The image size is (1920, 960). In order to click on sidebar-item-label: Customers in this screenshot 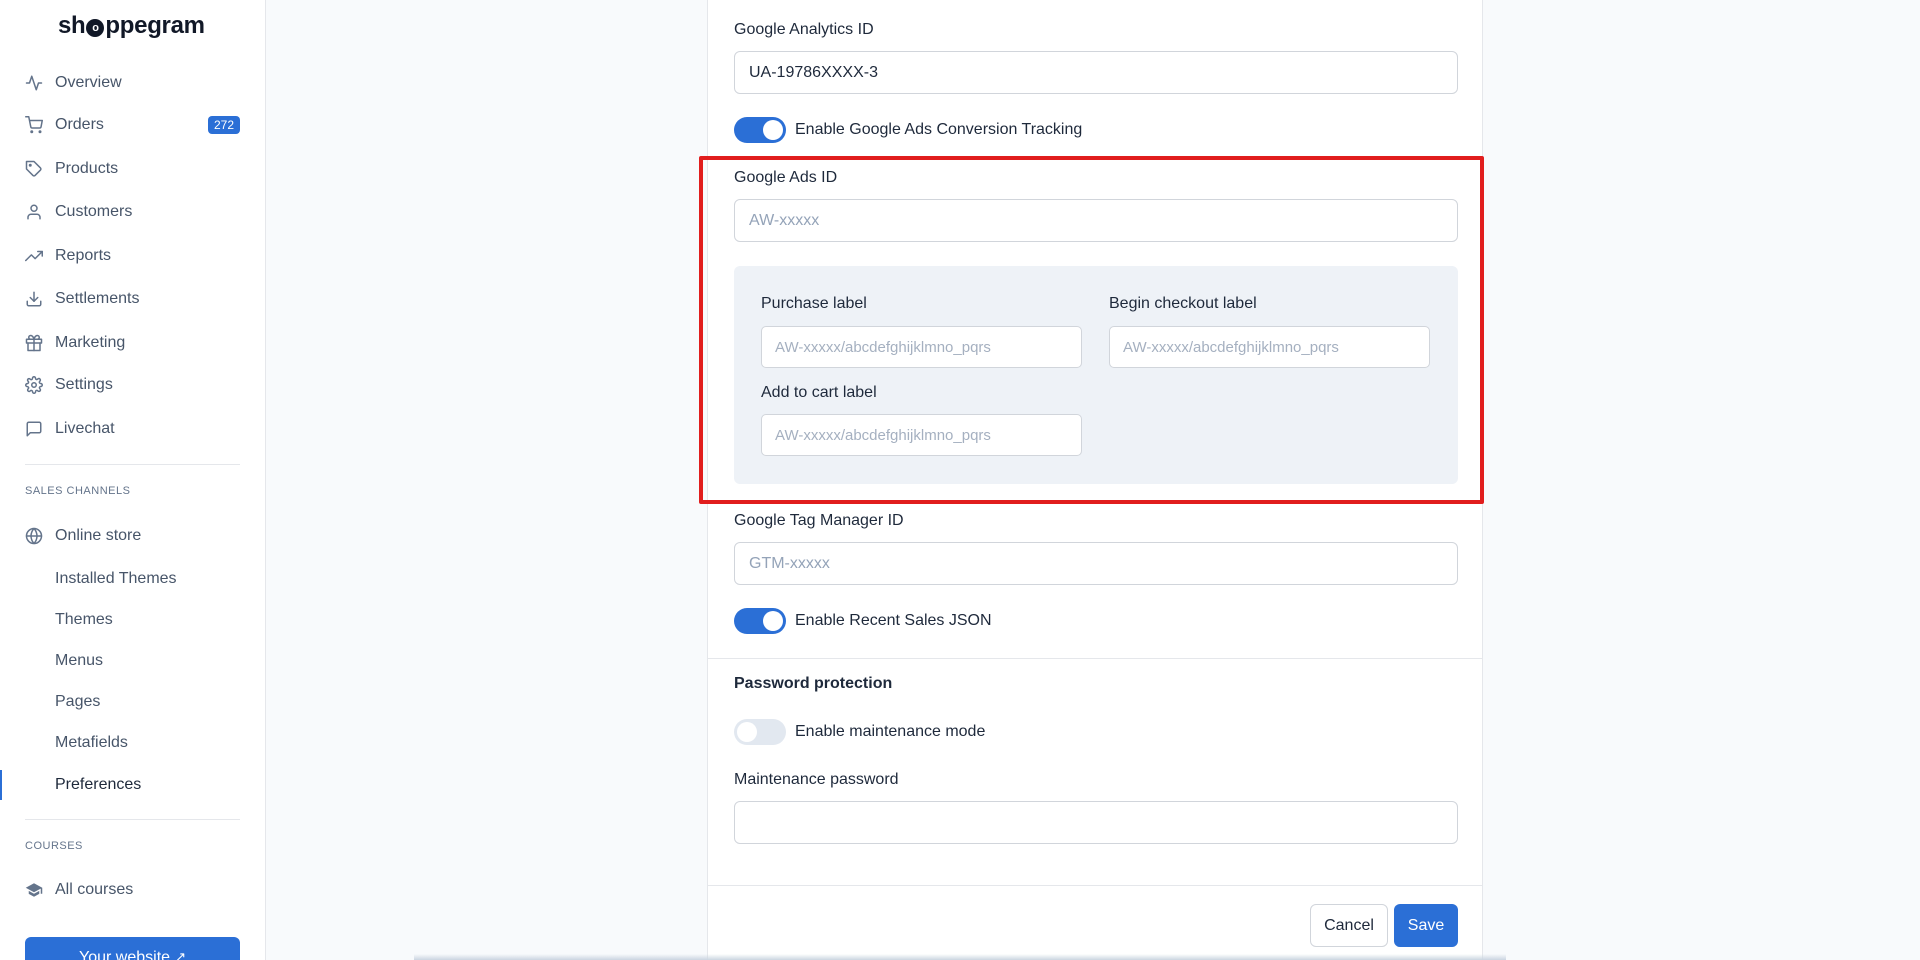, I will do `click(94, 211)`.